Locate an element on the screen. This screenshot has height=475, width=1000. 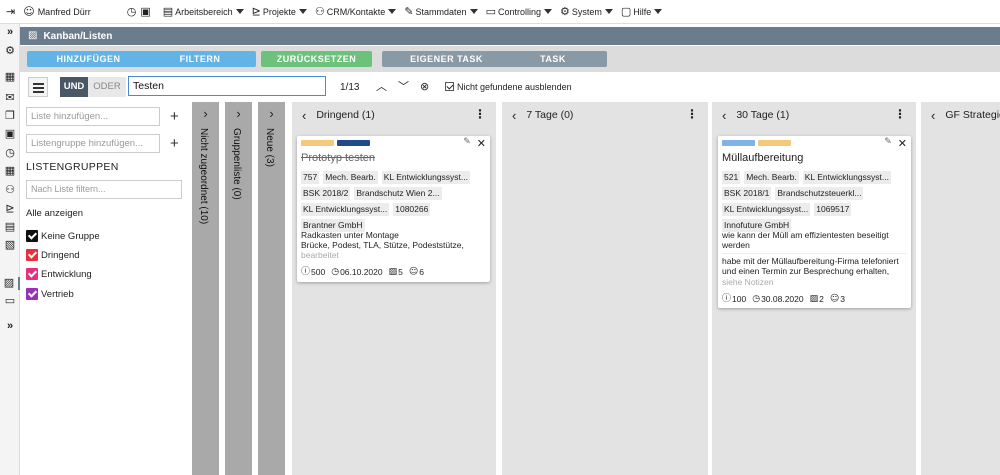
color-bar is located at coordinates (774, 143).